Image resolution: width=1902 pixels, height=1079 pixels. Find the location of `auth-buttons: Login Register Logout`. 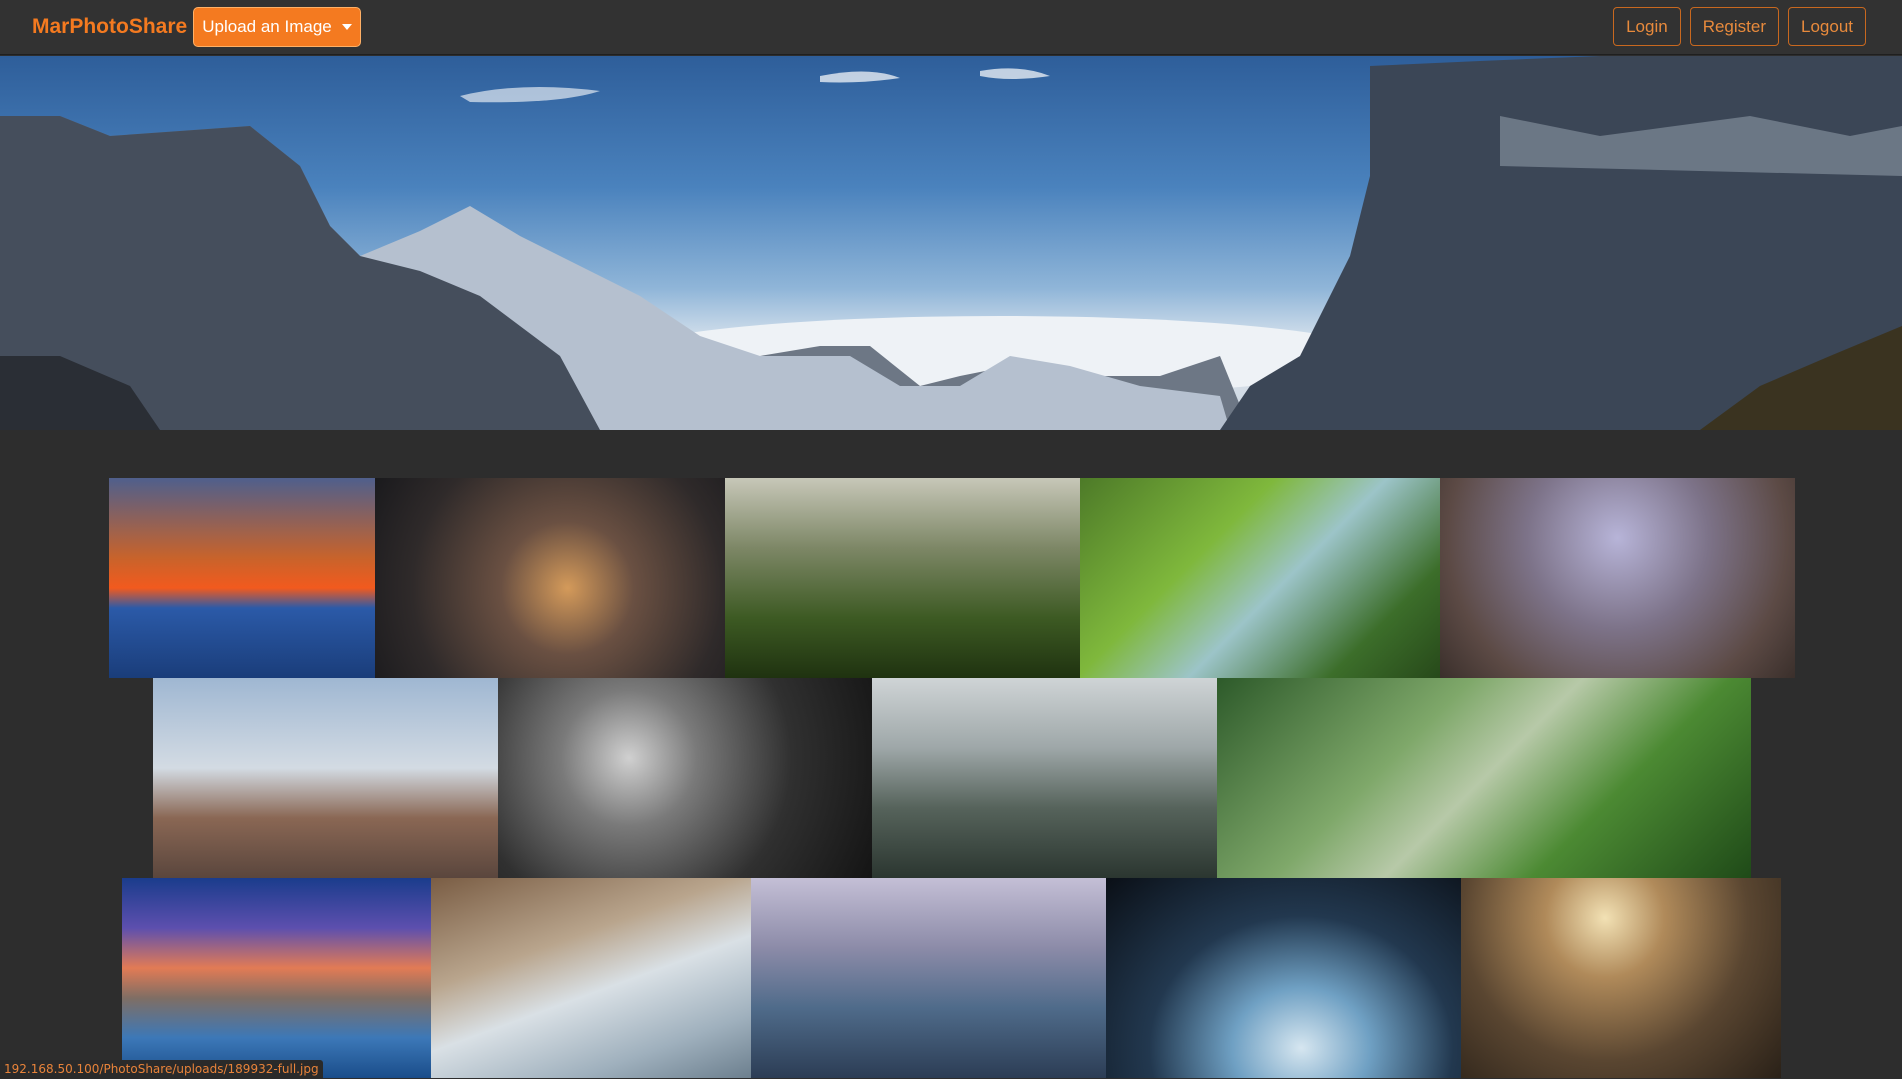

auth-buttons: Login Register Logout is located at coordinates (1739, 26).